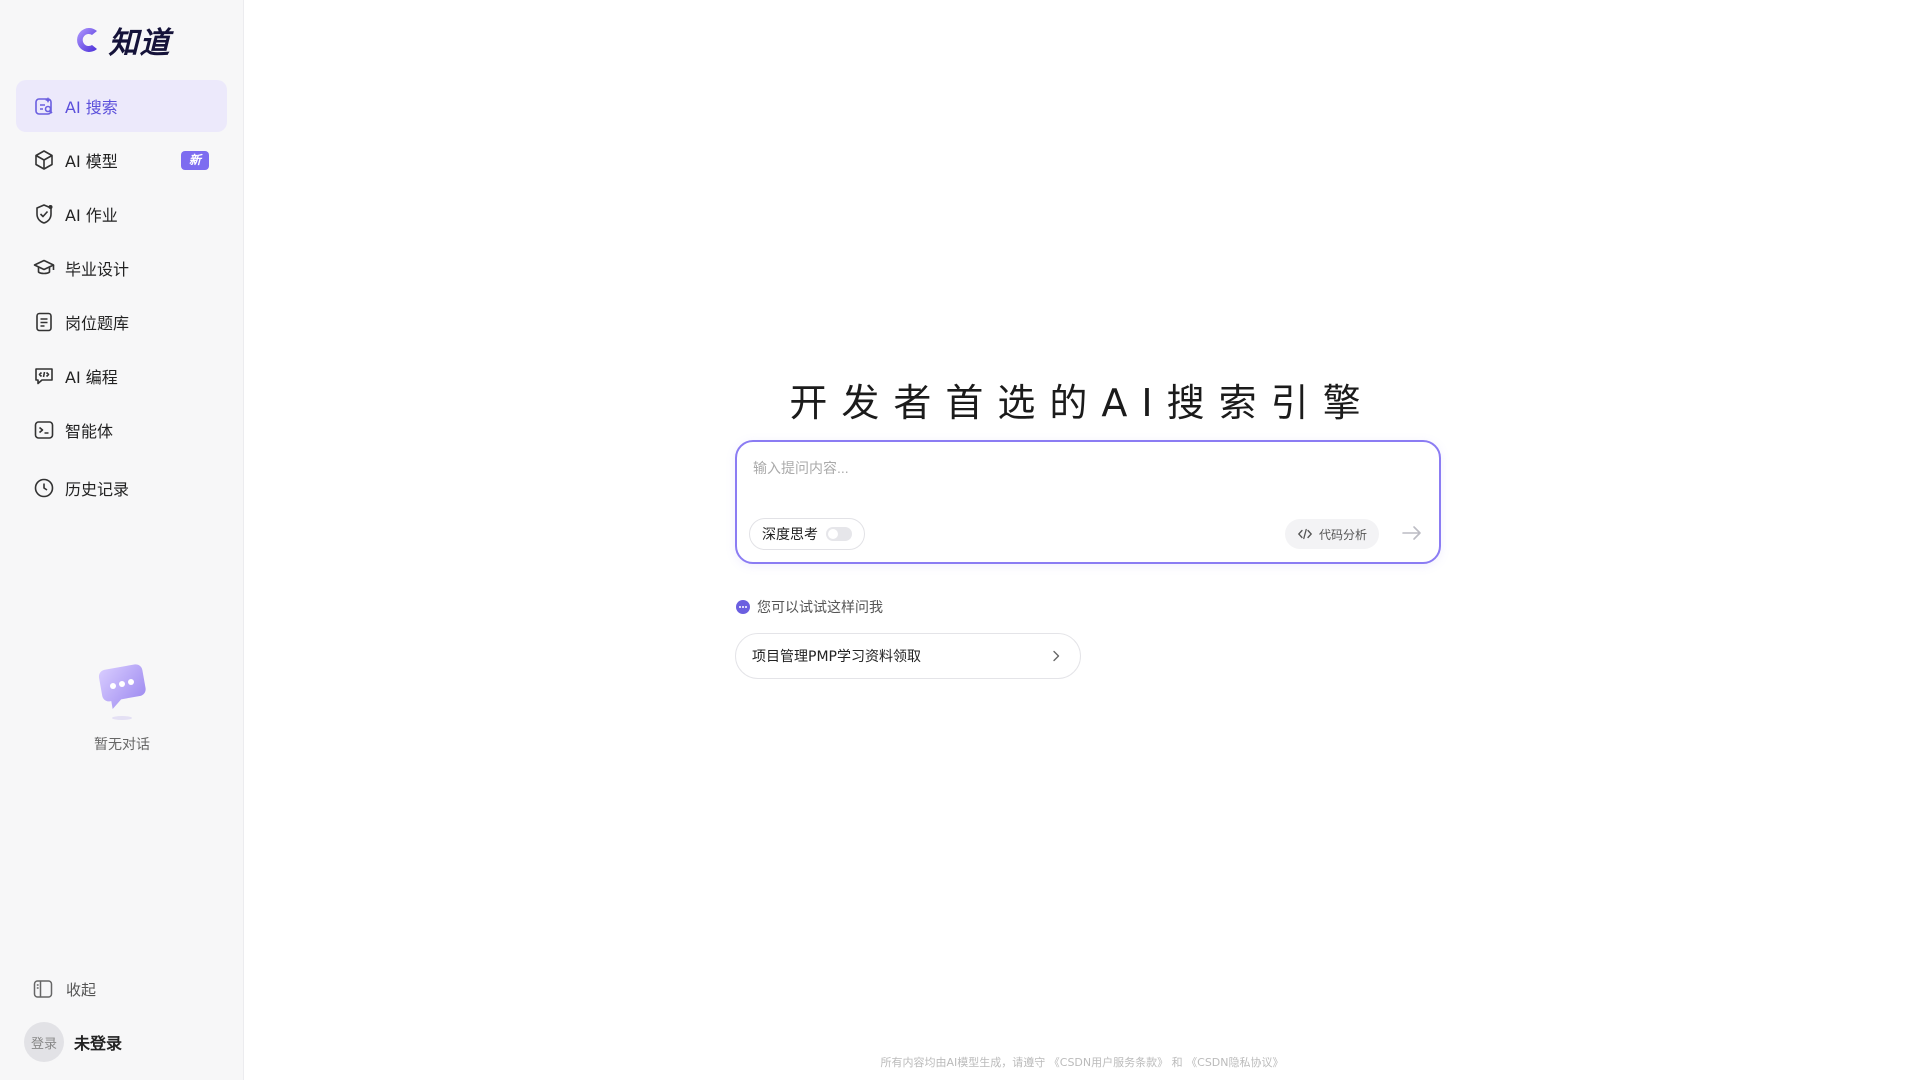 Image resolution: width=1920 pixels, height=1080 pixels. I want to click on code-analysis-button: 代码分析, so click(1331, 534).